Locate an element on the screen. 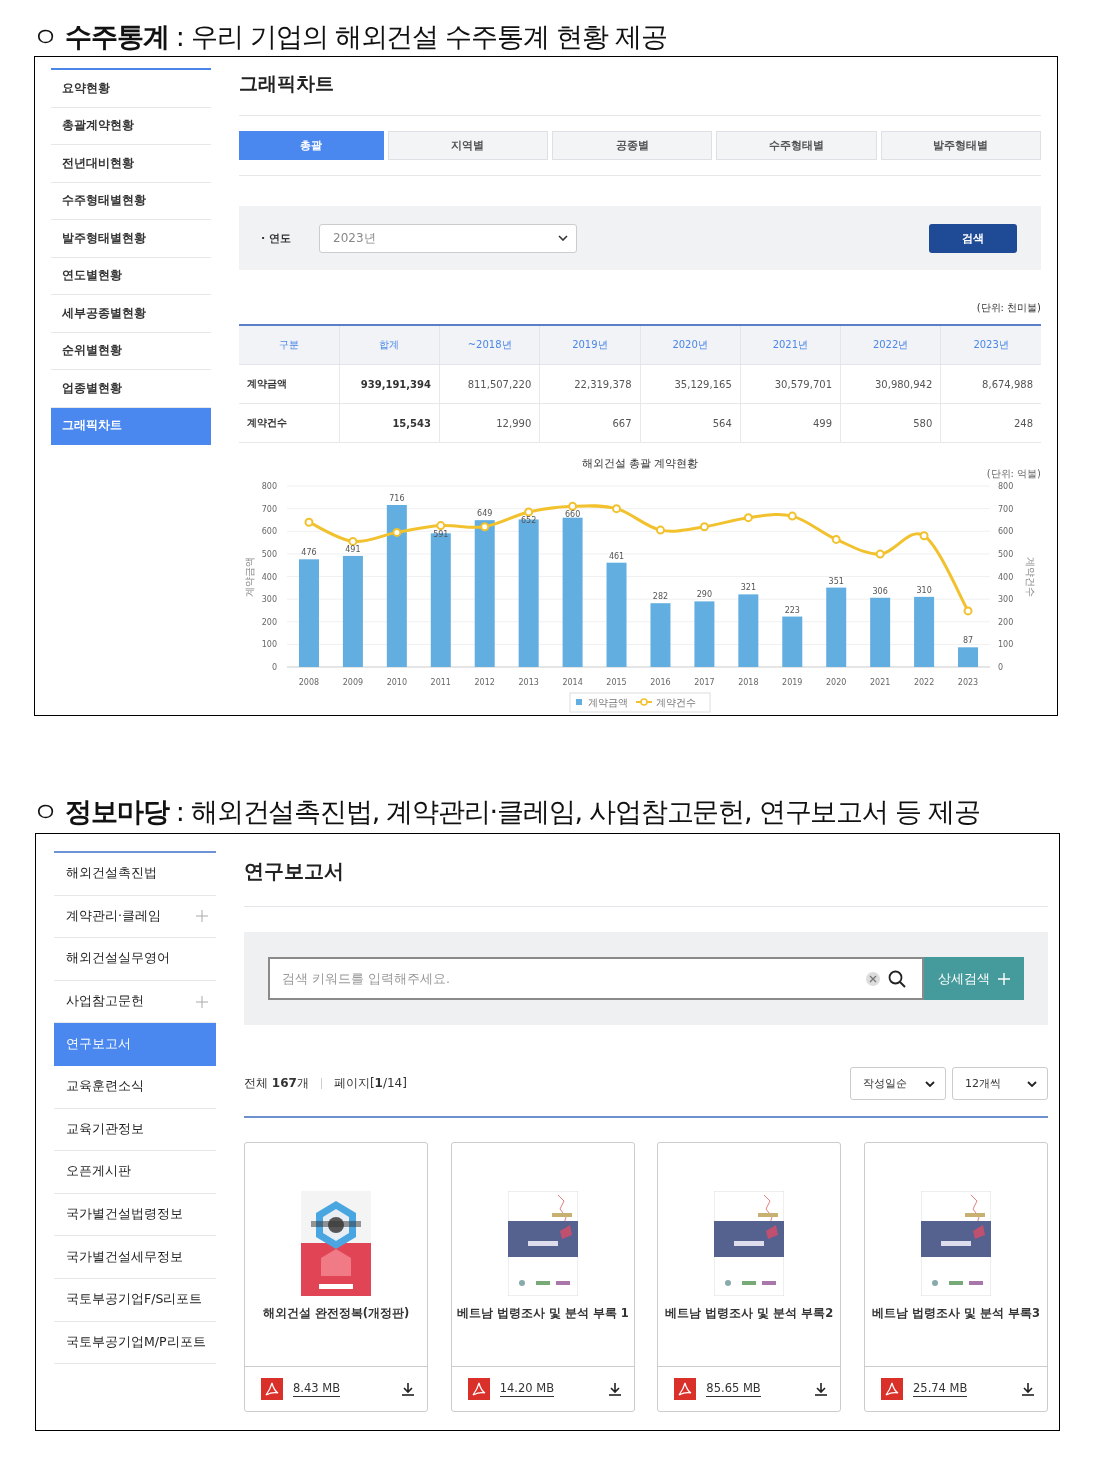  column-header: 2023년 is located at coordinates (990, 345).